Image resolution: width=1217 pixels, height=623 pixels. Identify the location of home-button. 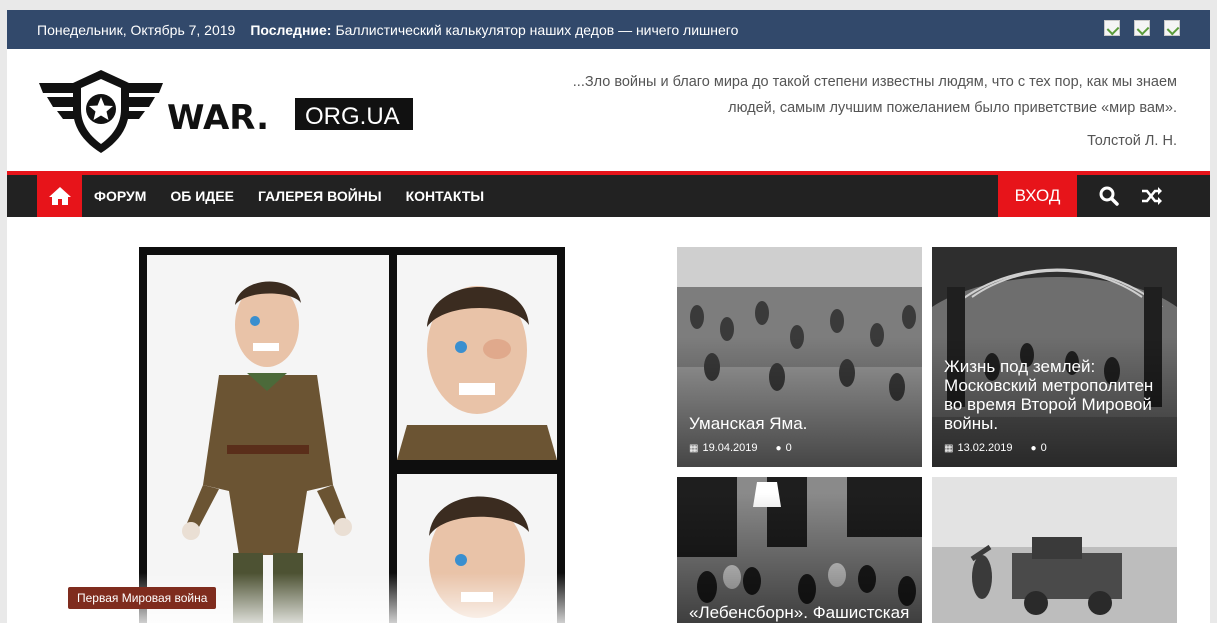
(59, 196).